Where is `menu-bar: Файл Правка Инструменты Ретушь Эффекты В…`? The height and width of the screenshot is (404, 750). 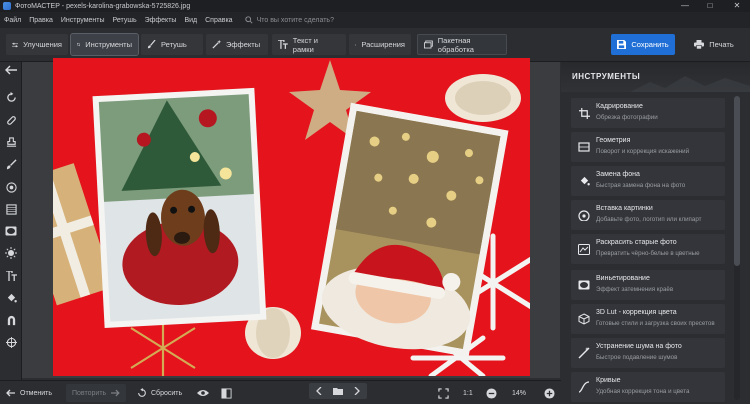
menu-bar: Файл Правка Инструменты Ретушь Эффекты В… is located at coordinates (375, 20).